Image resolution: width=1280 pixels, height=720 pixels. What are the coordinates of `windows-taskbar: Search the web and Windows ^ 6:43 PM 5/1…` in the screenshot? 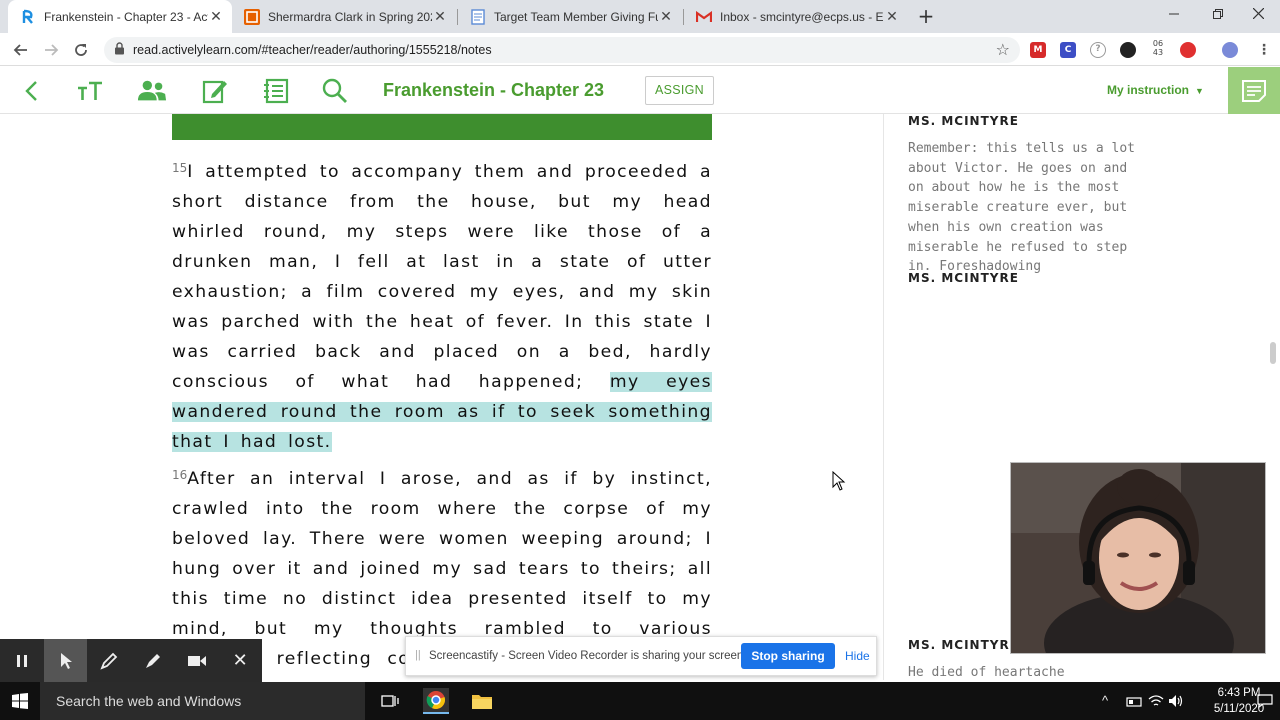 It's located at (640, 701).